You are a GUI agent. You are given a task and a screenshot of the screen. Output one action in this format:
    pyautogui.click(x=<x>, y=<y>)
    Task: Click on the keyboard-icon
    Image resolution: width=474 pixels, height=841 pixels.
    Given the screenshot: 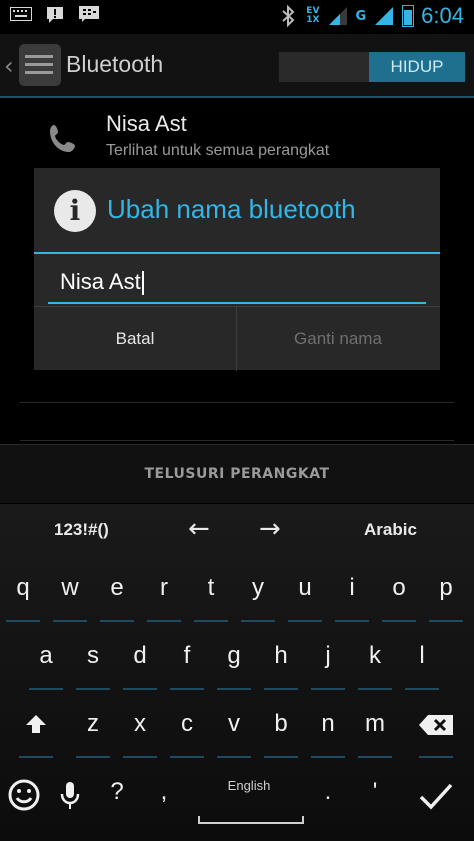 What is the action you would take?
    pyautogui.click(x=21, y=16)
    